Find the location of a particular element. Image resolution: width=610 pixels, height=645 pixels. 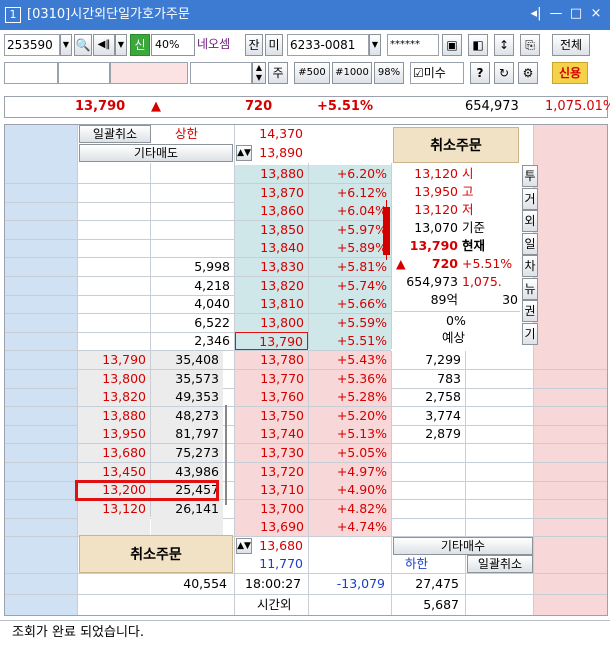

sell-price: 13,820 is located at coordinates (271, 286).